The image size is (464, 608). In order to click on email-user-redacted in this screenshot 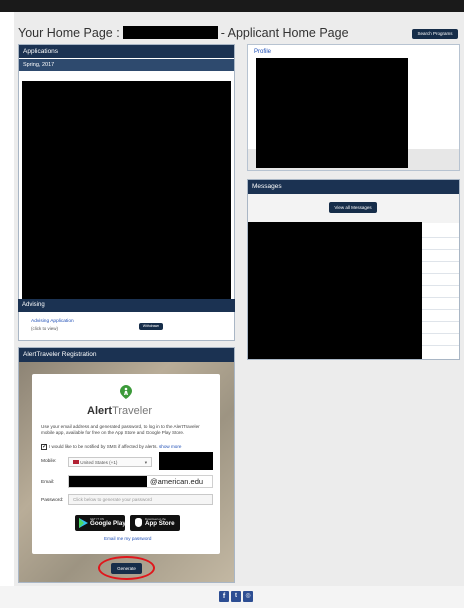, I will do `click(108, 481)`.